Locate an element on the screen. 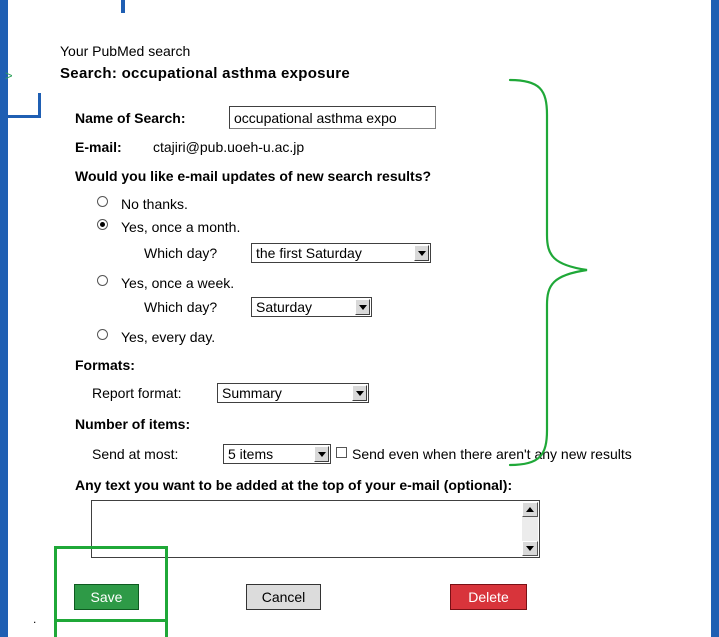 The width and height of the screenshot is (719, 637). scroll-up-icon is located at coordinates (530, 509).